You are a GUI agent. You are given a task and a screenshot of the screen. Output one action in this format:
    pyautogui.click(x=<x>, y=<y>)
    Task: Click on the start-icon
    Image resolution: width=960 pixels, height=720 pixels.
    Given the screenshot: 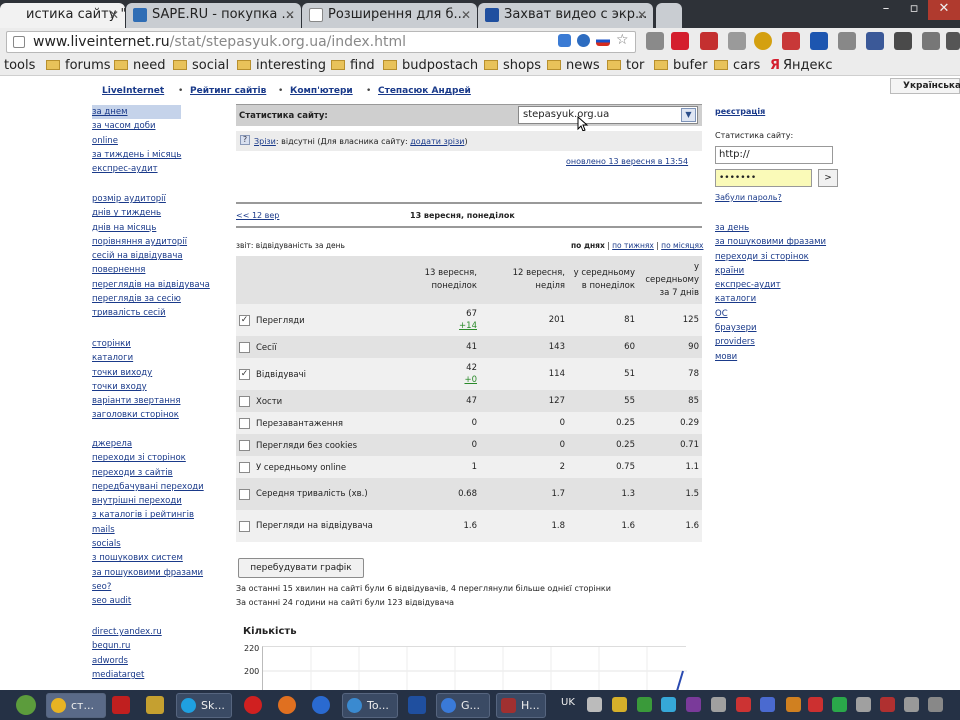 What is the action you would take?
    pyautogui.click(x=26, y=705)
    